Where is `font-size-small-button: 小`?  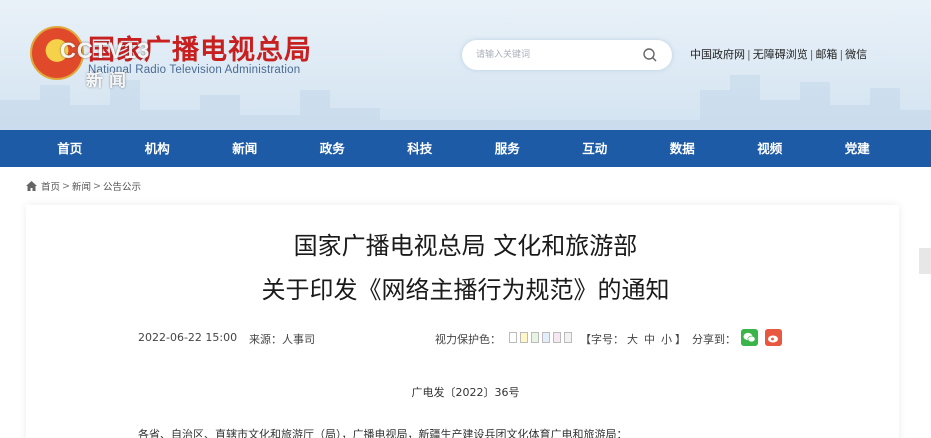 font-size-small-button: 小 is located at coordinates (666, 339).